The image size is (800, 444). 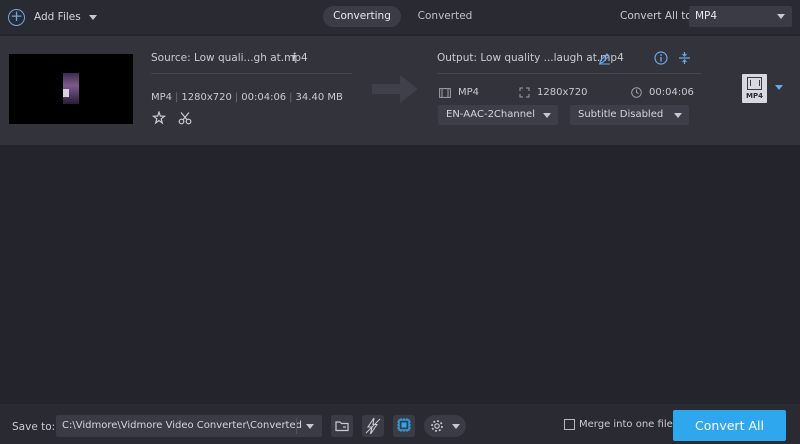 I want to click on scissors-icon, so click(x=185, y=118).